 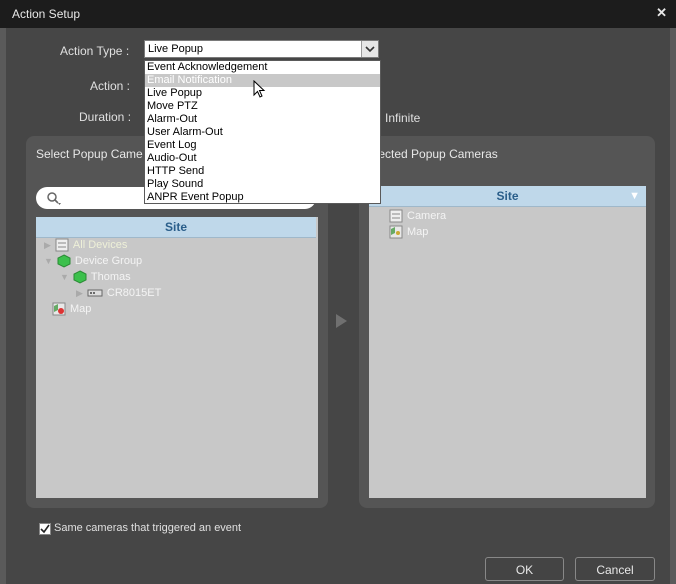 I want to click on option-http-send: HTTP Send, so click(x=262, y=171).